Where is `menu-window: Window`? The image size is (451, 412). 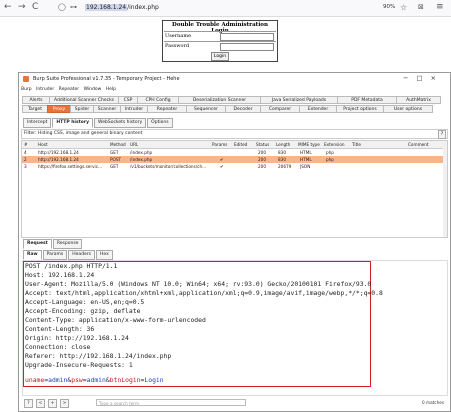 menu-window: Window is located at coordinates (93, 89).